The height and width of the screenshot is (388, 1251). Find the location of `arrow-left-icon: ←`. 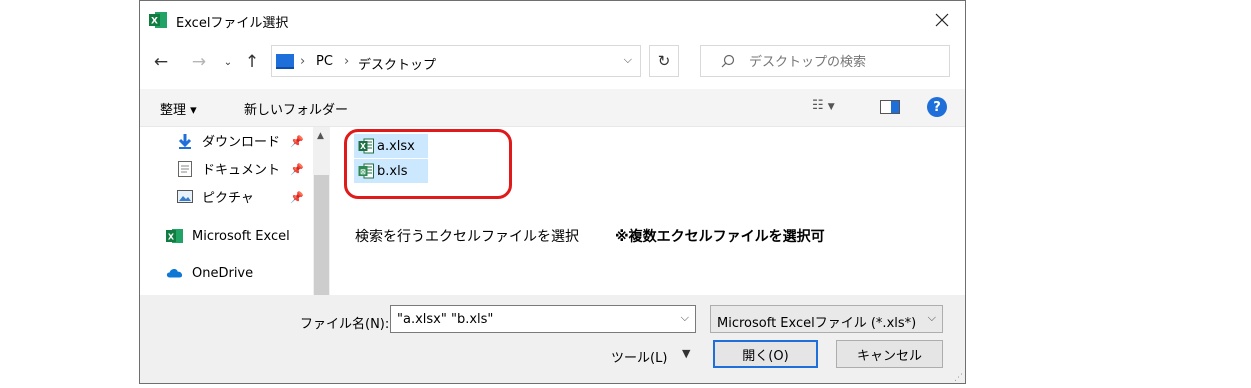

arrow-left-icon: ← is located at coordinates (161, 62).